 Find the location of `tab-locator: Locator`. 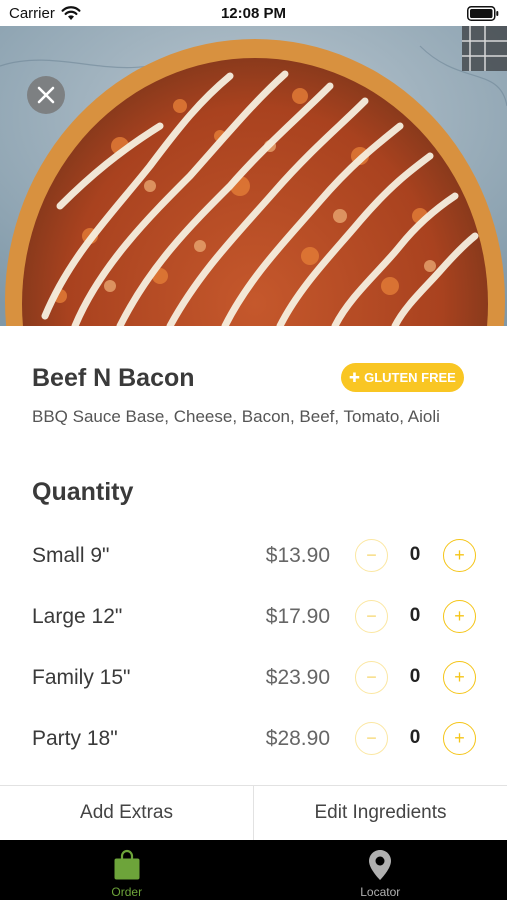

tab-locator: Locator is located at coordinates (380, 870).